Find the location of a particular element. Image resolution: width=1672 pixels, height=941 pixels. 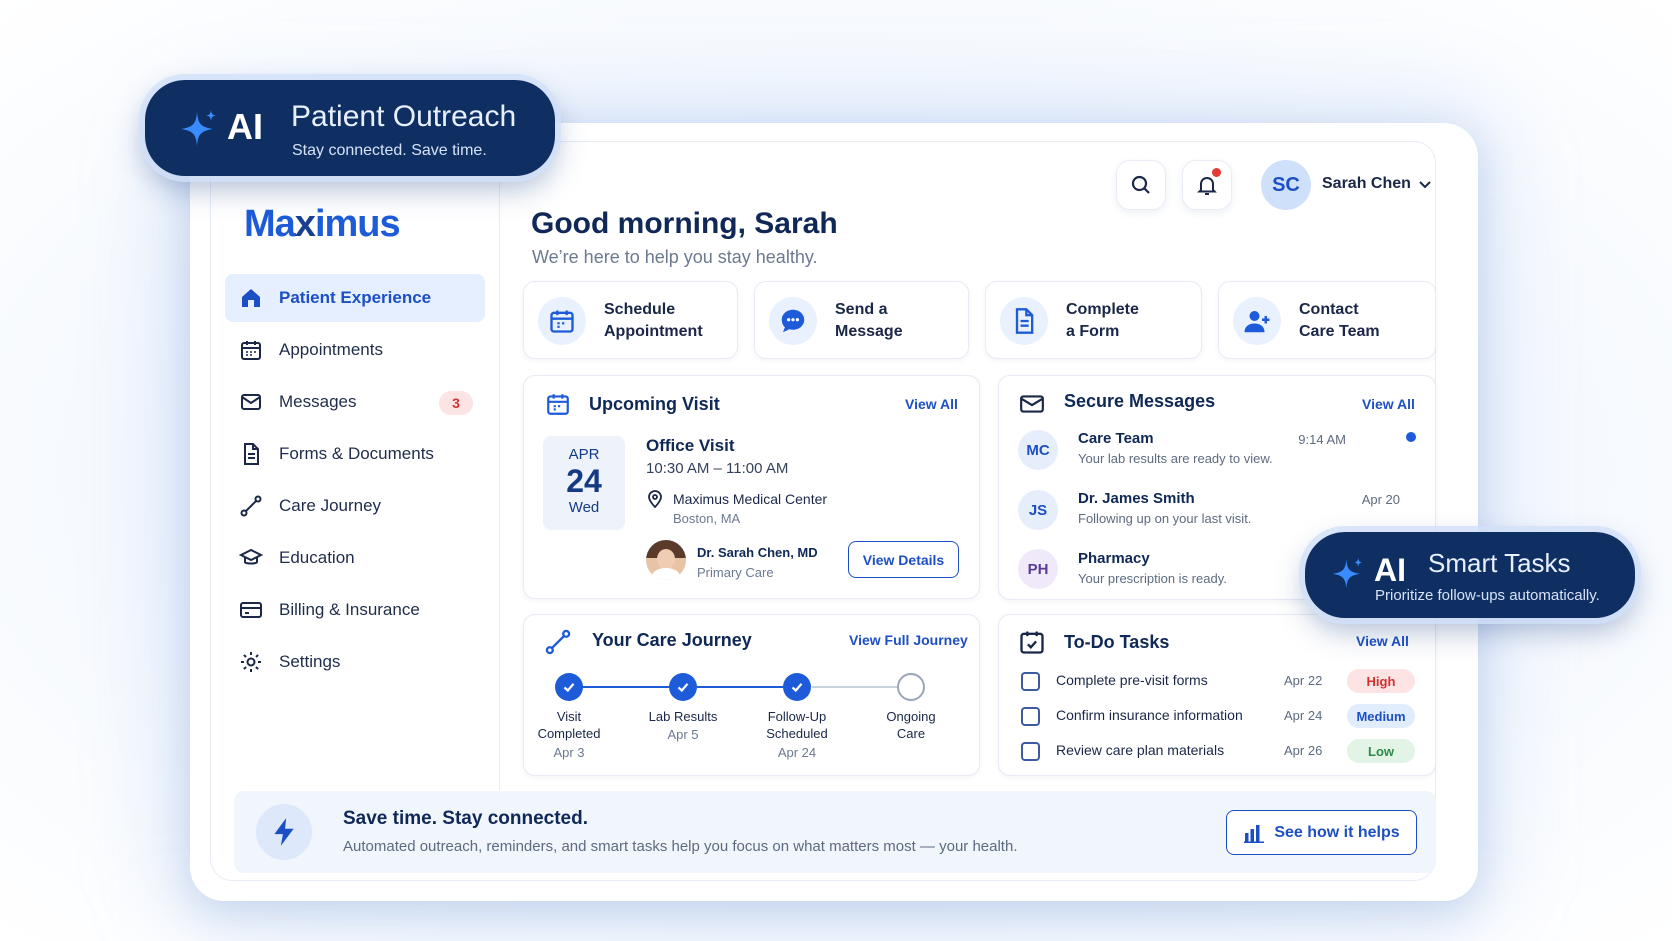

search-button is located at coordinates (1141, 185).